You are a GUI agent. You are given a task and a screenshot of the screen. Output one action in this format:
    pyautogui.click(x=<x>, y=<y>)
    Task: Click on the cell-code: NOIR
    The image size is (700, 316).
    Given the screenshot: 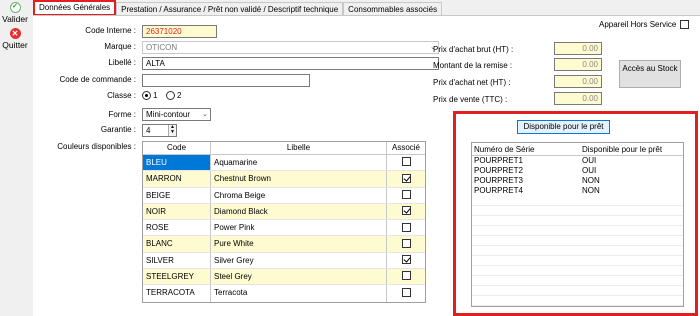 What is the action you would take?
    pyautogui.click(x=177, y=211)
    